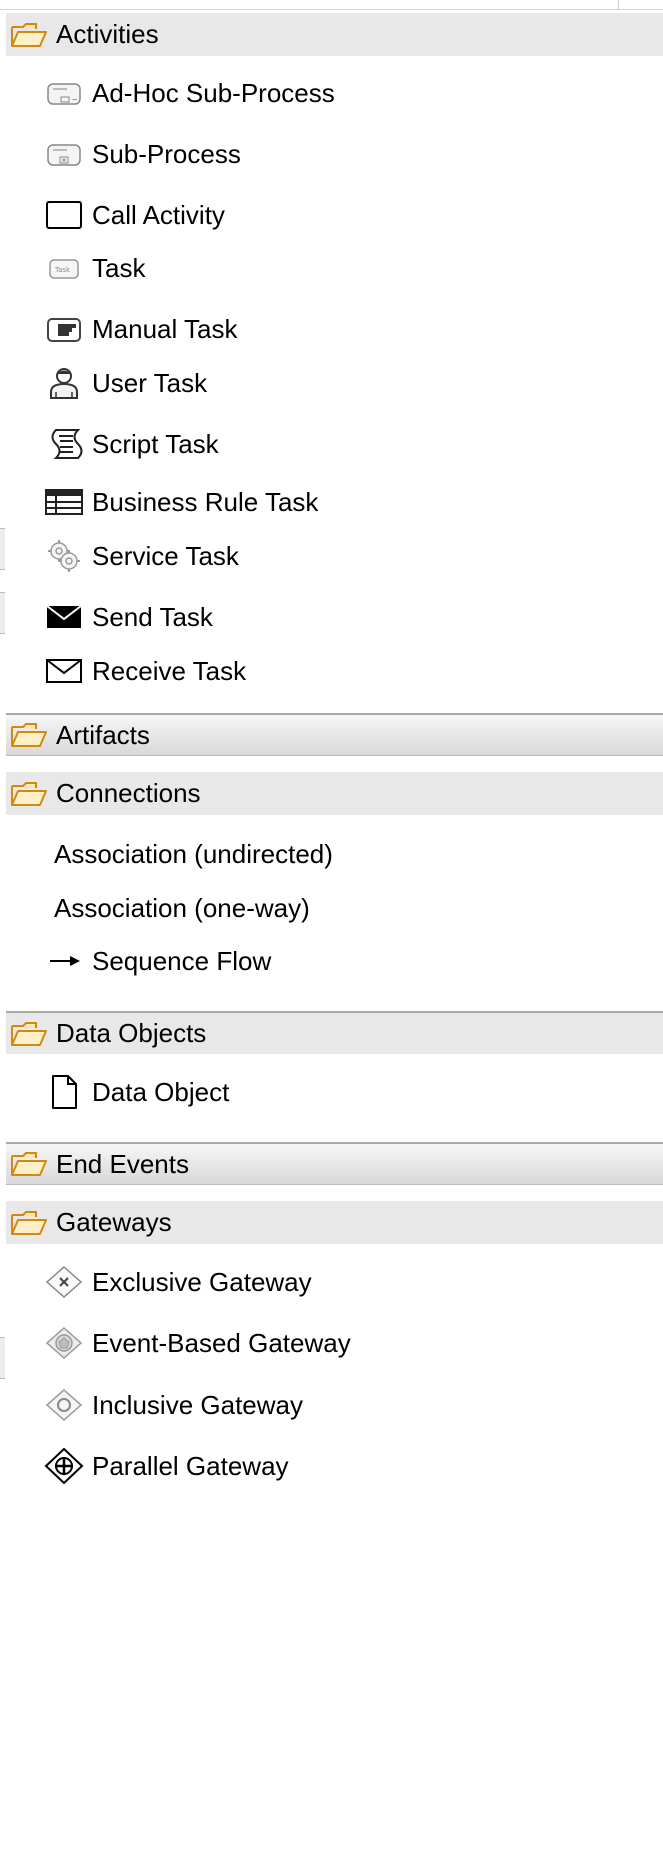  What do you see at coordinates (205, 501) in the screenshot?
I see `tool-label: Business Rule Task` at bounding box center [205, 501].